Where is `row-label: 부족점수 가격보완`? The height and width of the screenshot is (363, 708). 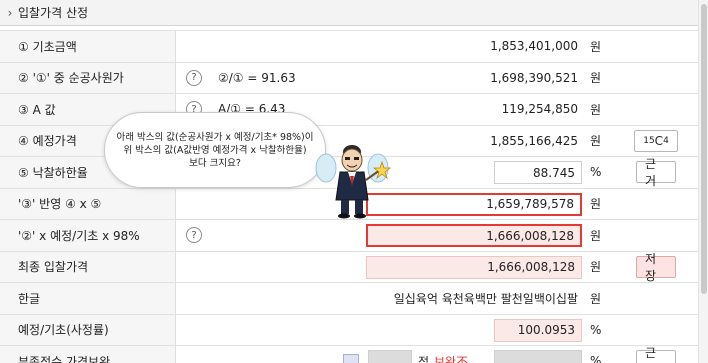 row-label: 부족점수 가격보완 is located at coordinates (88, 354).